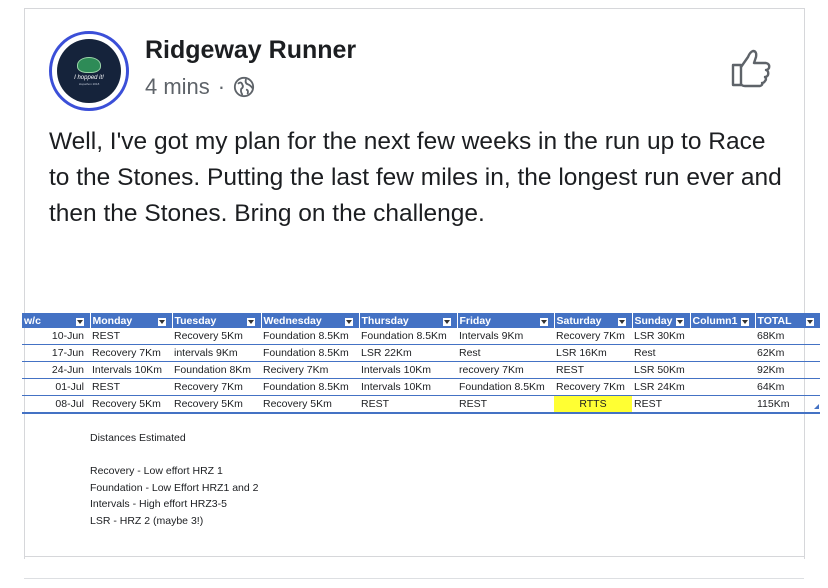 Image resolution: width=828 pixels, height=588 pixels. Describe the element at coordinates (787, 387) in the screenshot. I see `table-cell: 64Km` at that location.